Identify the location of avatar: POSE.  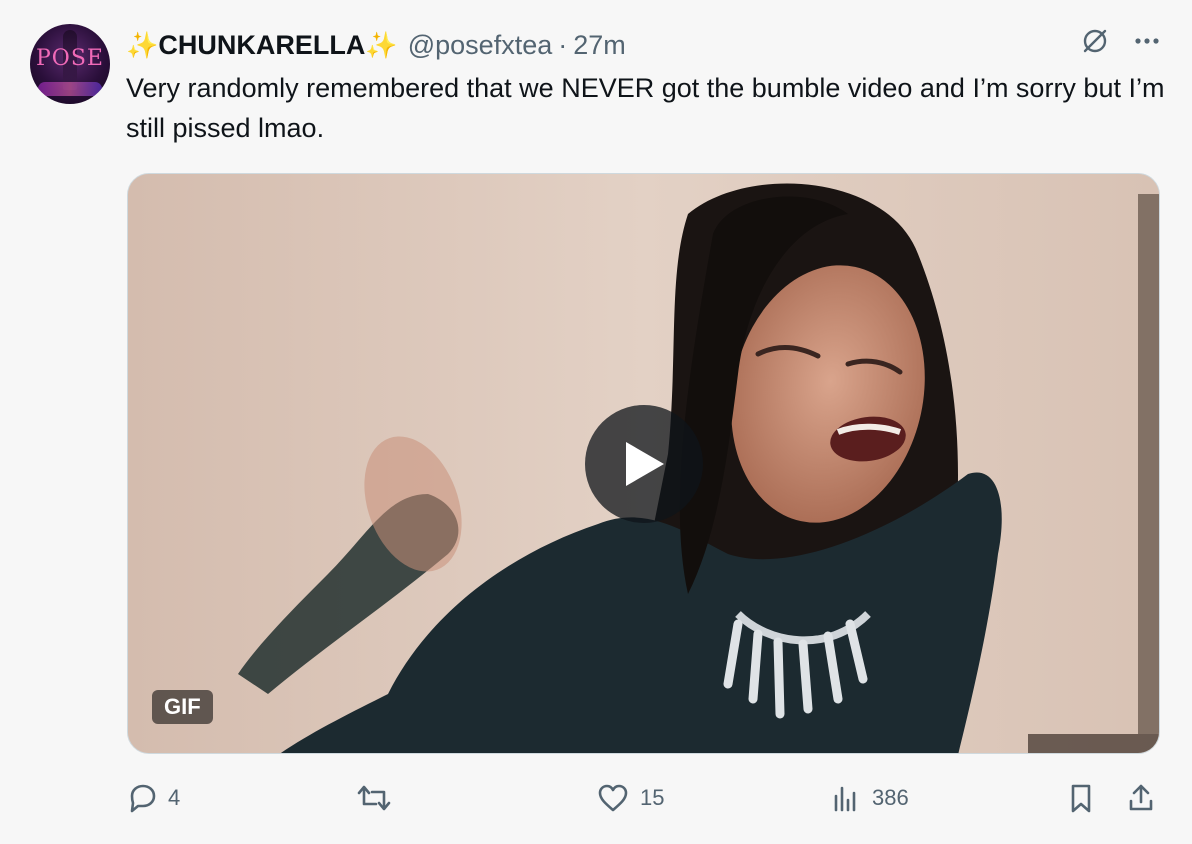
(70, 64).